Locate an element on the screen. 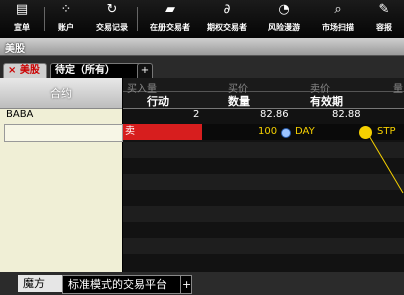 This screenshot has height=295, width=404. toolbar-label: 期权交易者 is located at coordinates (227, 27).